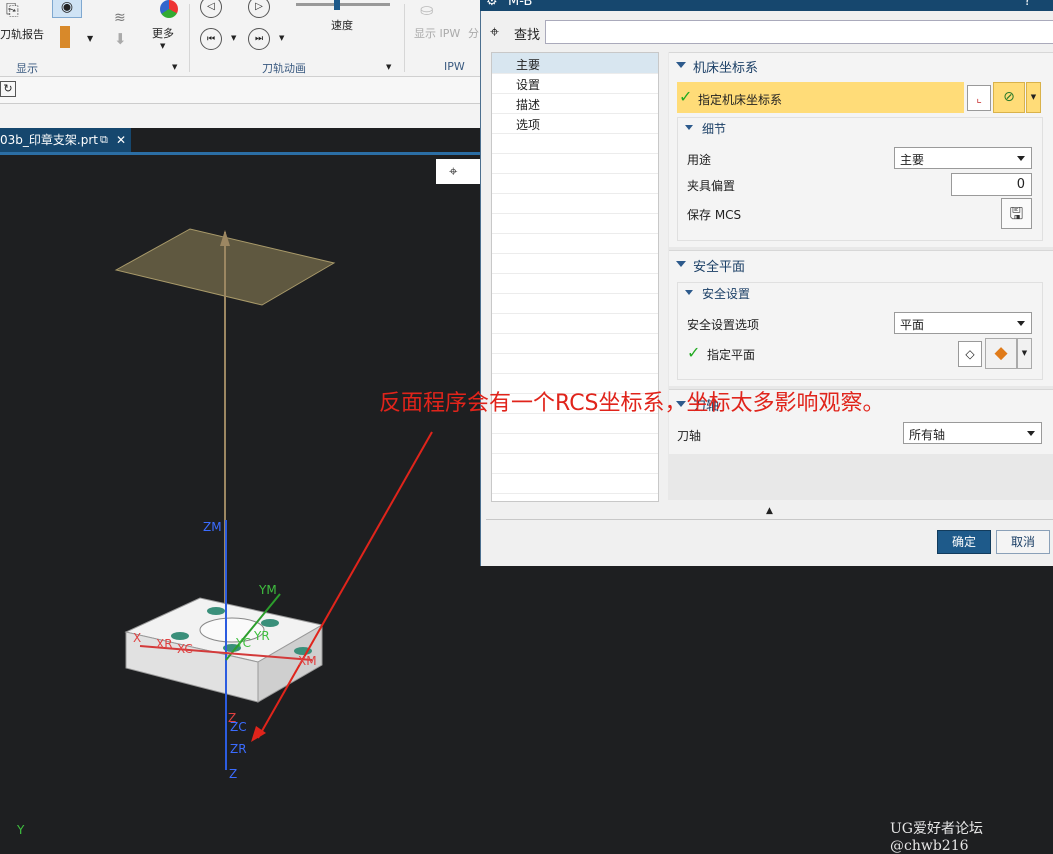 This screenshot has height=854, width=1053. I want to click on annotation-text: 反面程序会有一个RCS坐标系，坐标太多影响观察。, so click(632, 403).